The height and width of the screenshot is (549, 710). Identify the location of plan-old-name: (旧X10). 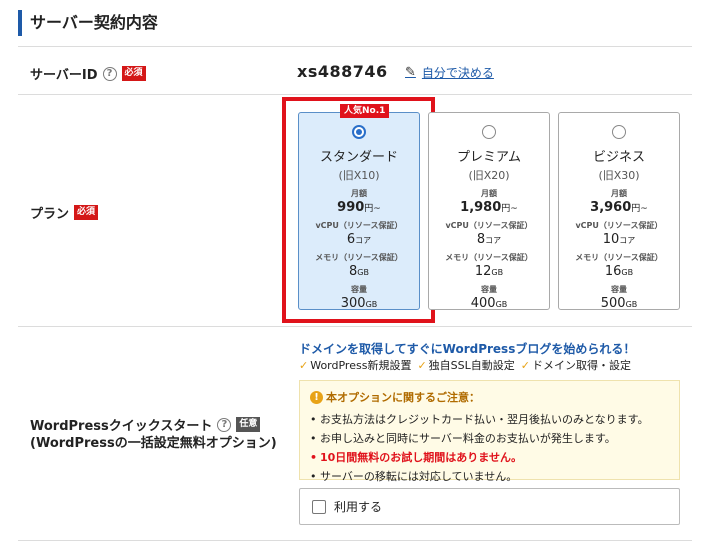
(359, 175).